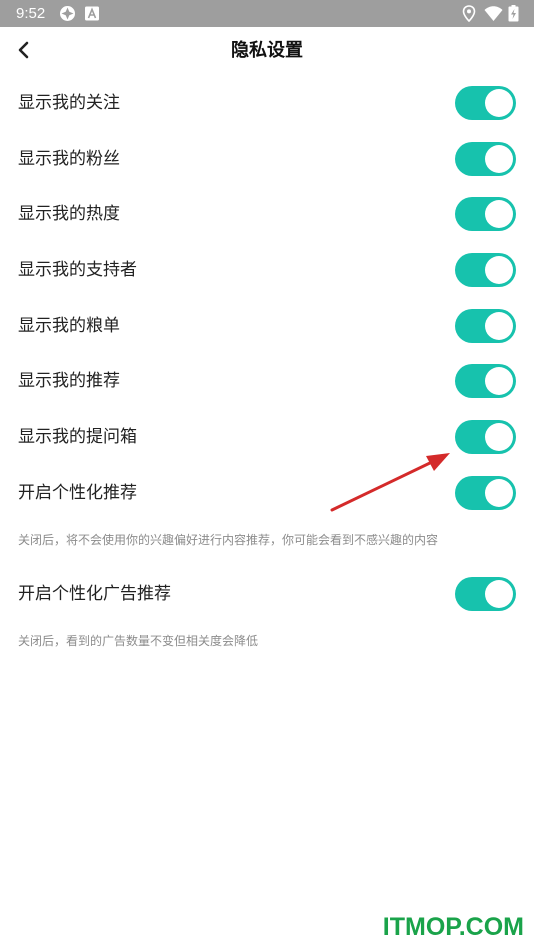 The height and width of the screenshot is (950, 534). What do you see at coordinates (470, 13) in the screenshot?
I see `location-icon` at bounding box center [470, 13].